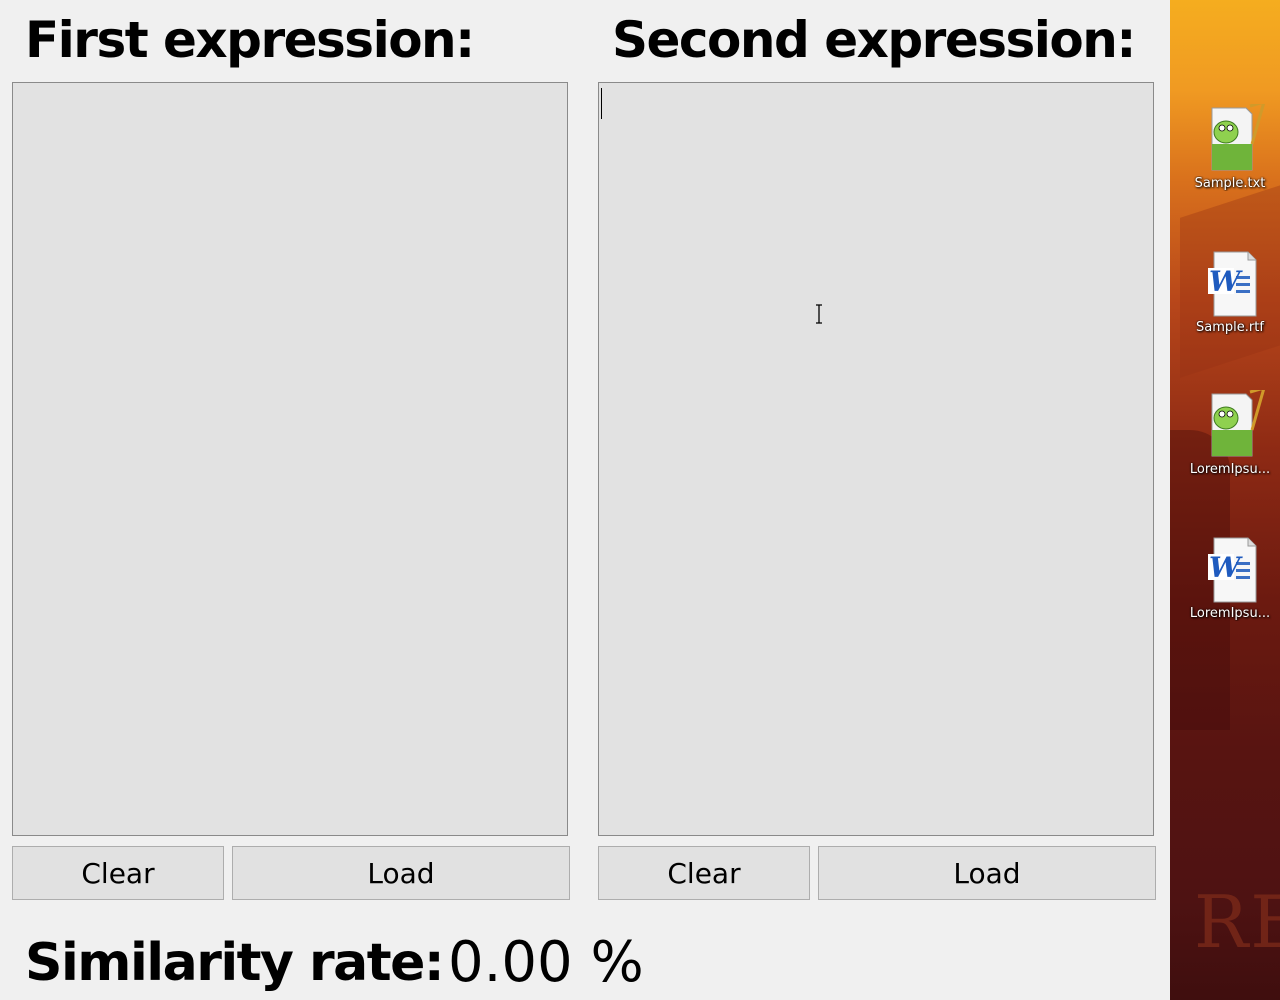 Image resolution: width=1280 pixels, height=1000 pixels. Describe the element at coordinates (819, 314) in the screenshot. I see `ibeam-cursor-icon` at that location.